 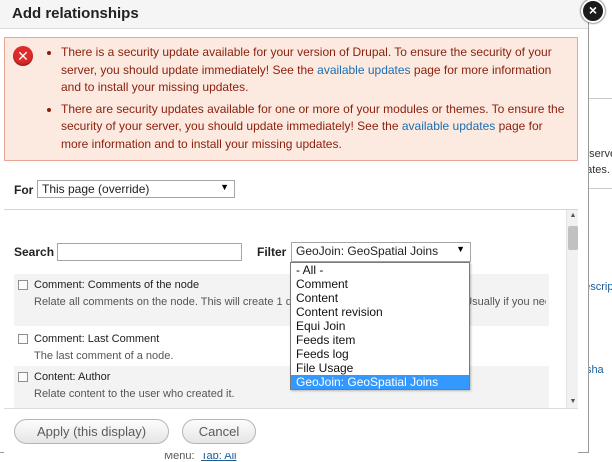 What do you see at coordinates (219, 431) in the screenshot?
I see `cancel-button: Cancel` at bounding box center [219, 431].